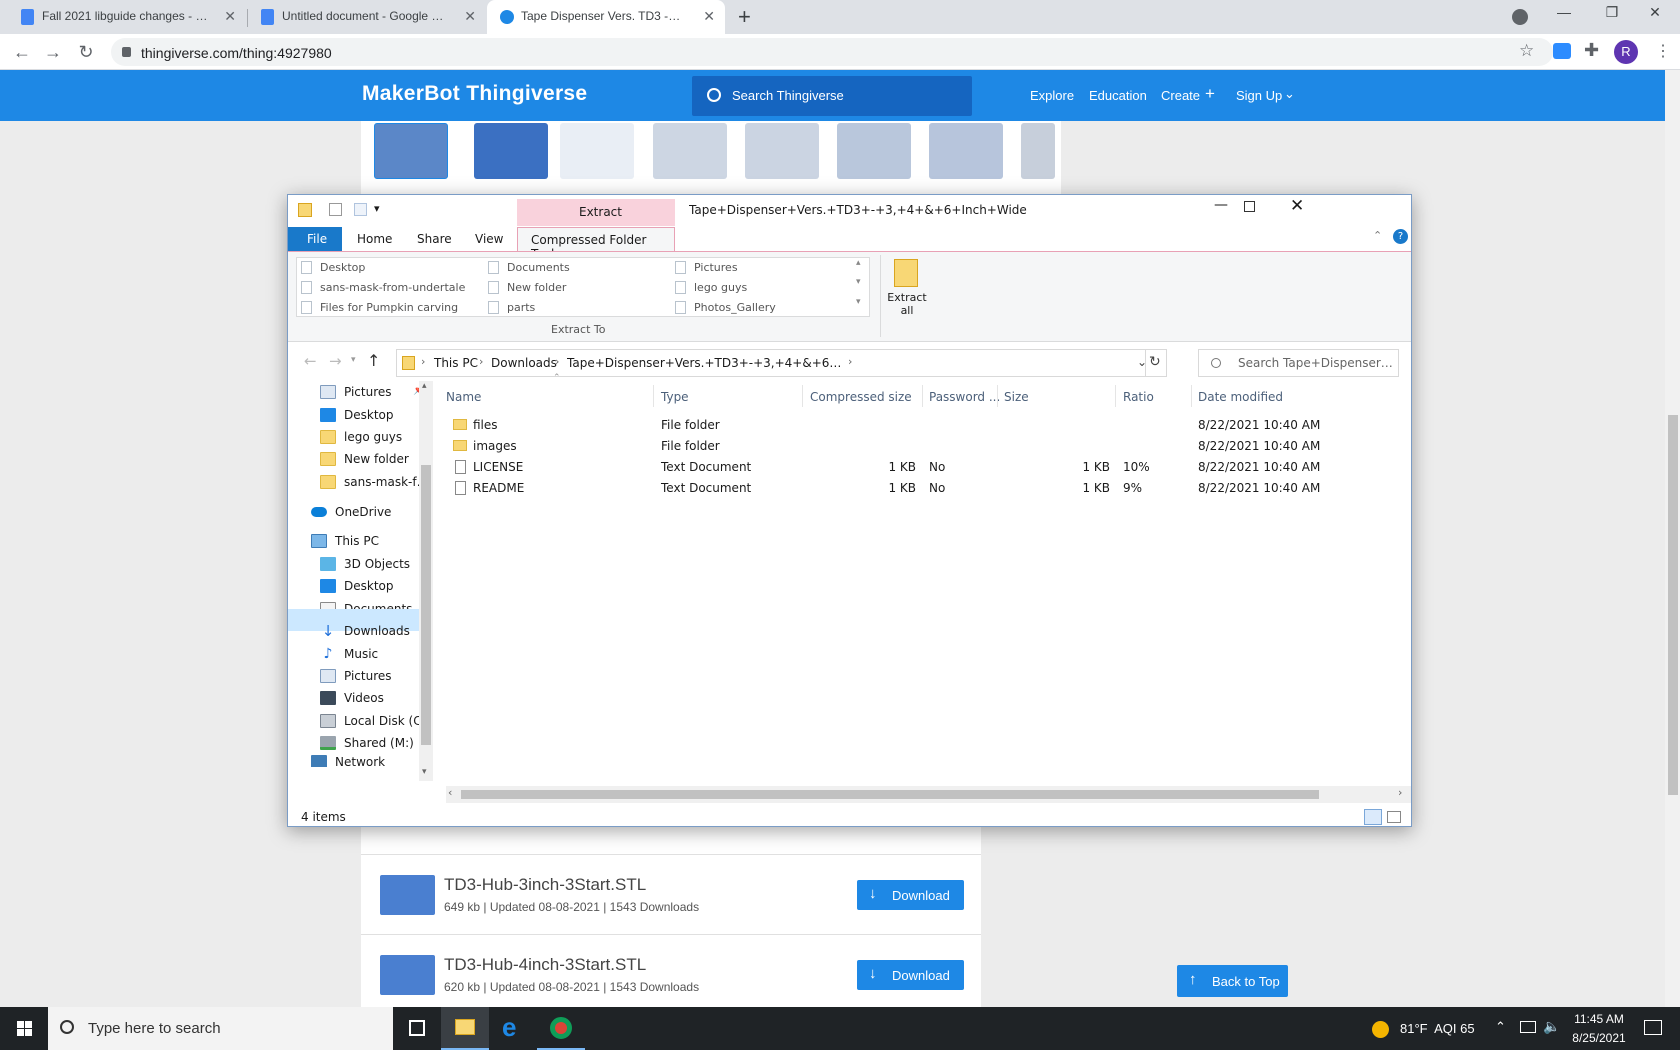 The width and height of the screenshot is (1680, 1050). I want to click on column-header-name: Name, so click(463, 397).